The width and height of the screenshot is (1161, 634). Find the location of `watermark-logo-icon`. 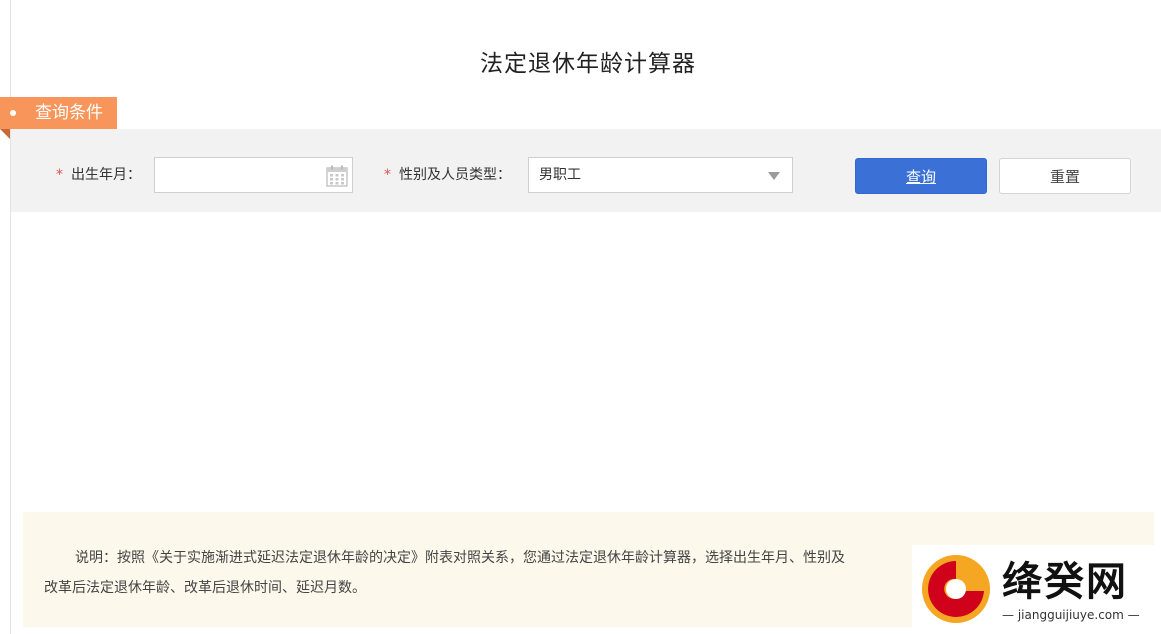

watermark-logo-icon is located at coordinates (956, 589).